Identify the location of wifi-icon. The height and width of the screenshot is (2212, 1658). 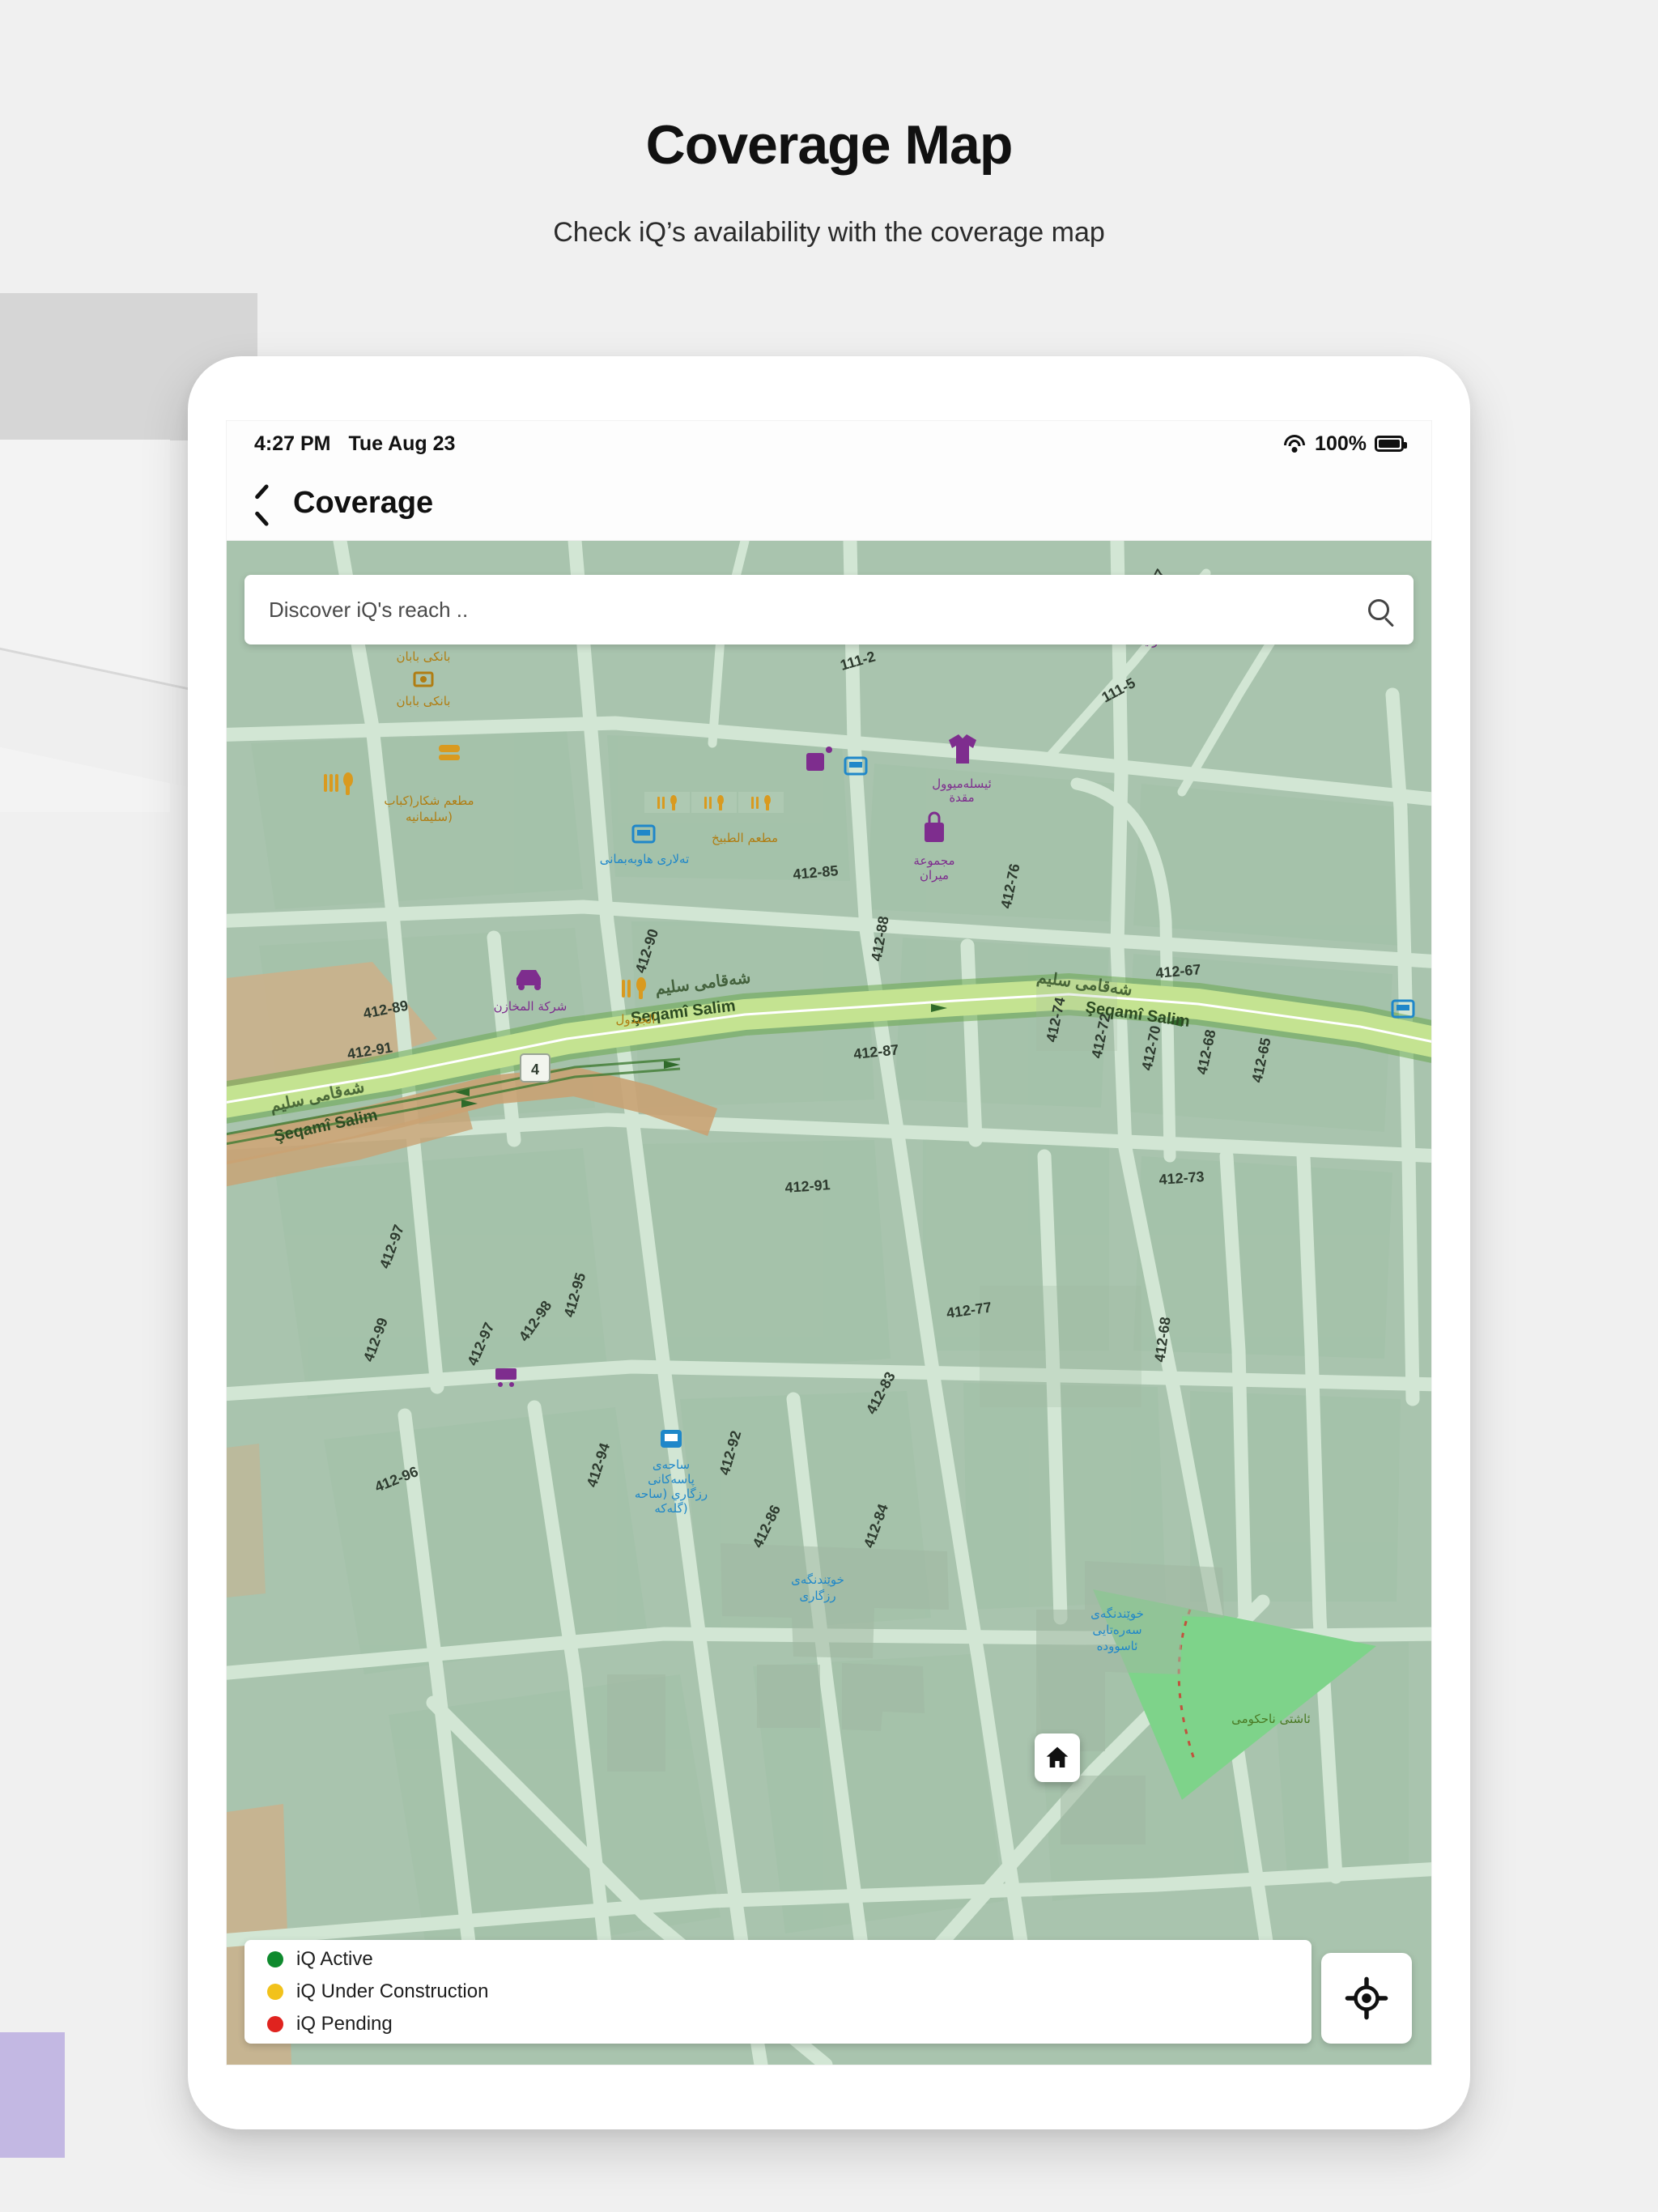
(1294, 444).